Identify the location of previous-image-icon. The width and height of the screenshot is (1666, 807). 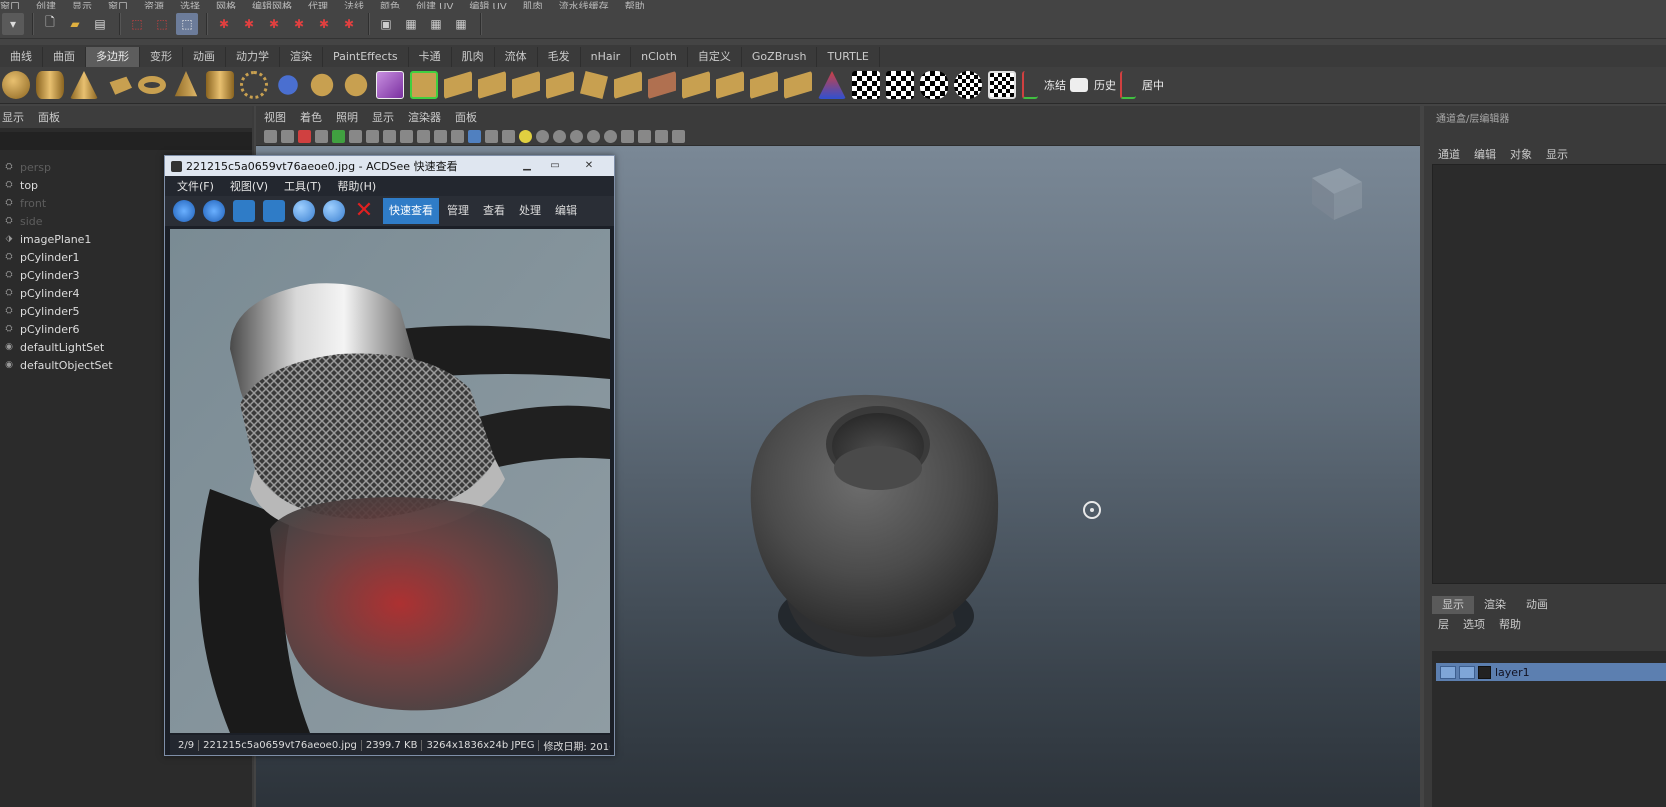
(184, 211).